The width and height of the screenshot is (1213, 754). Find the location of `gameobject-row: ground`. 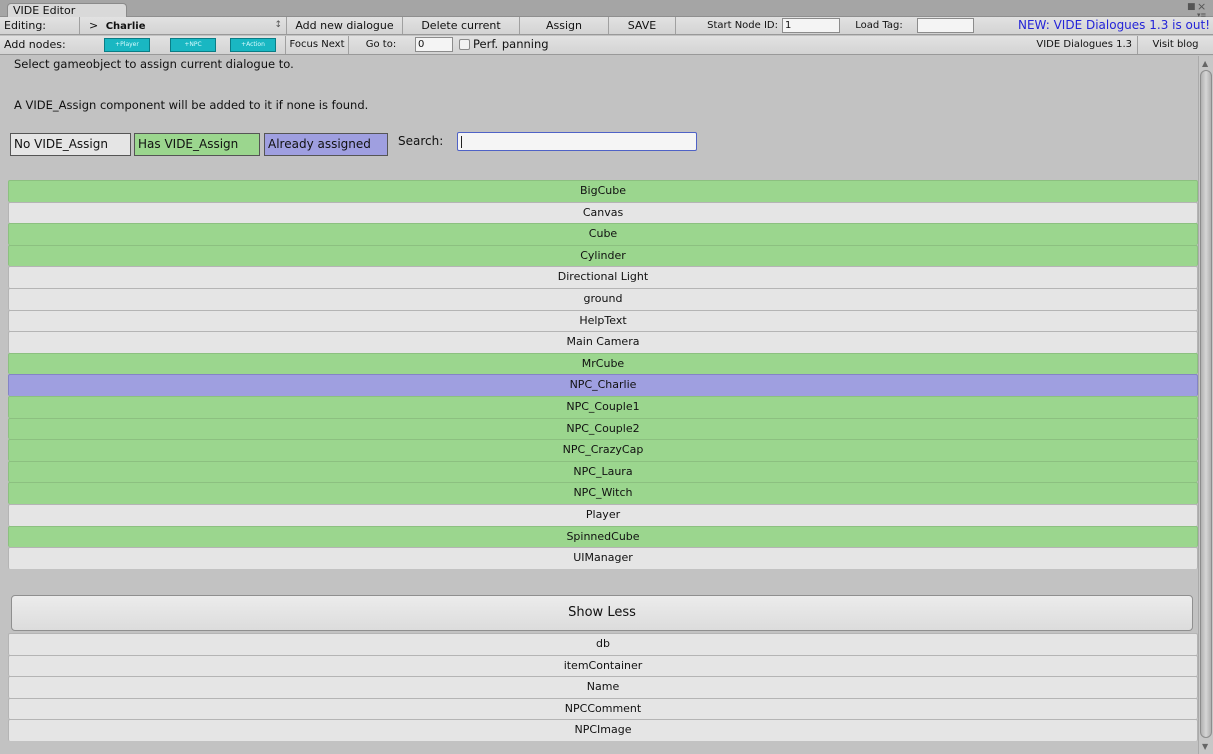

gameobject-row: ground is located at coordinates (603, 298).